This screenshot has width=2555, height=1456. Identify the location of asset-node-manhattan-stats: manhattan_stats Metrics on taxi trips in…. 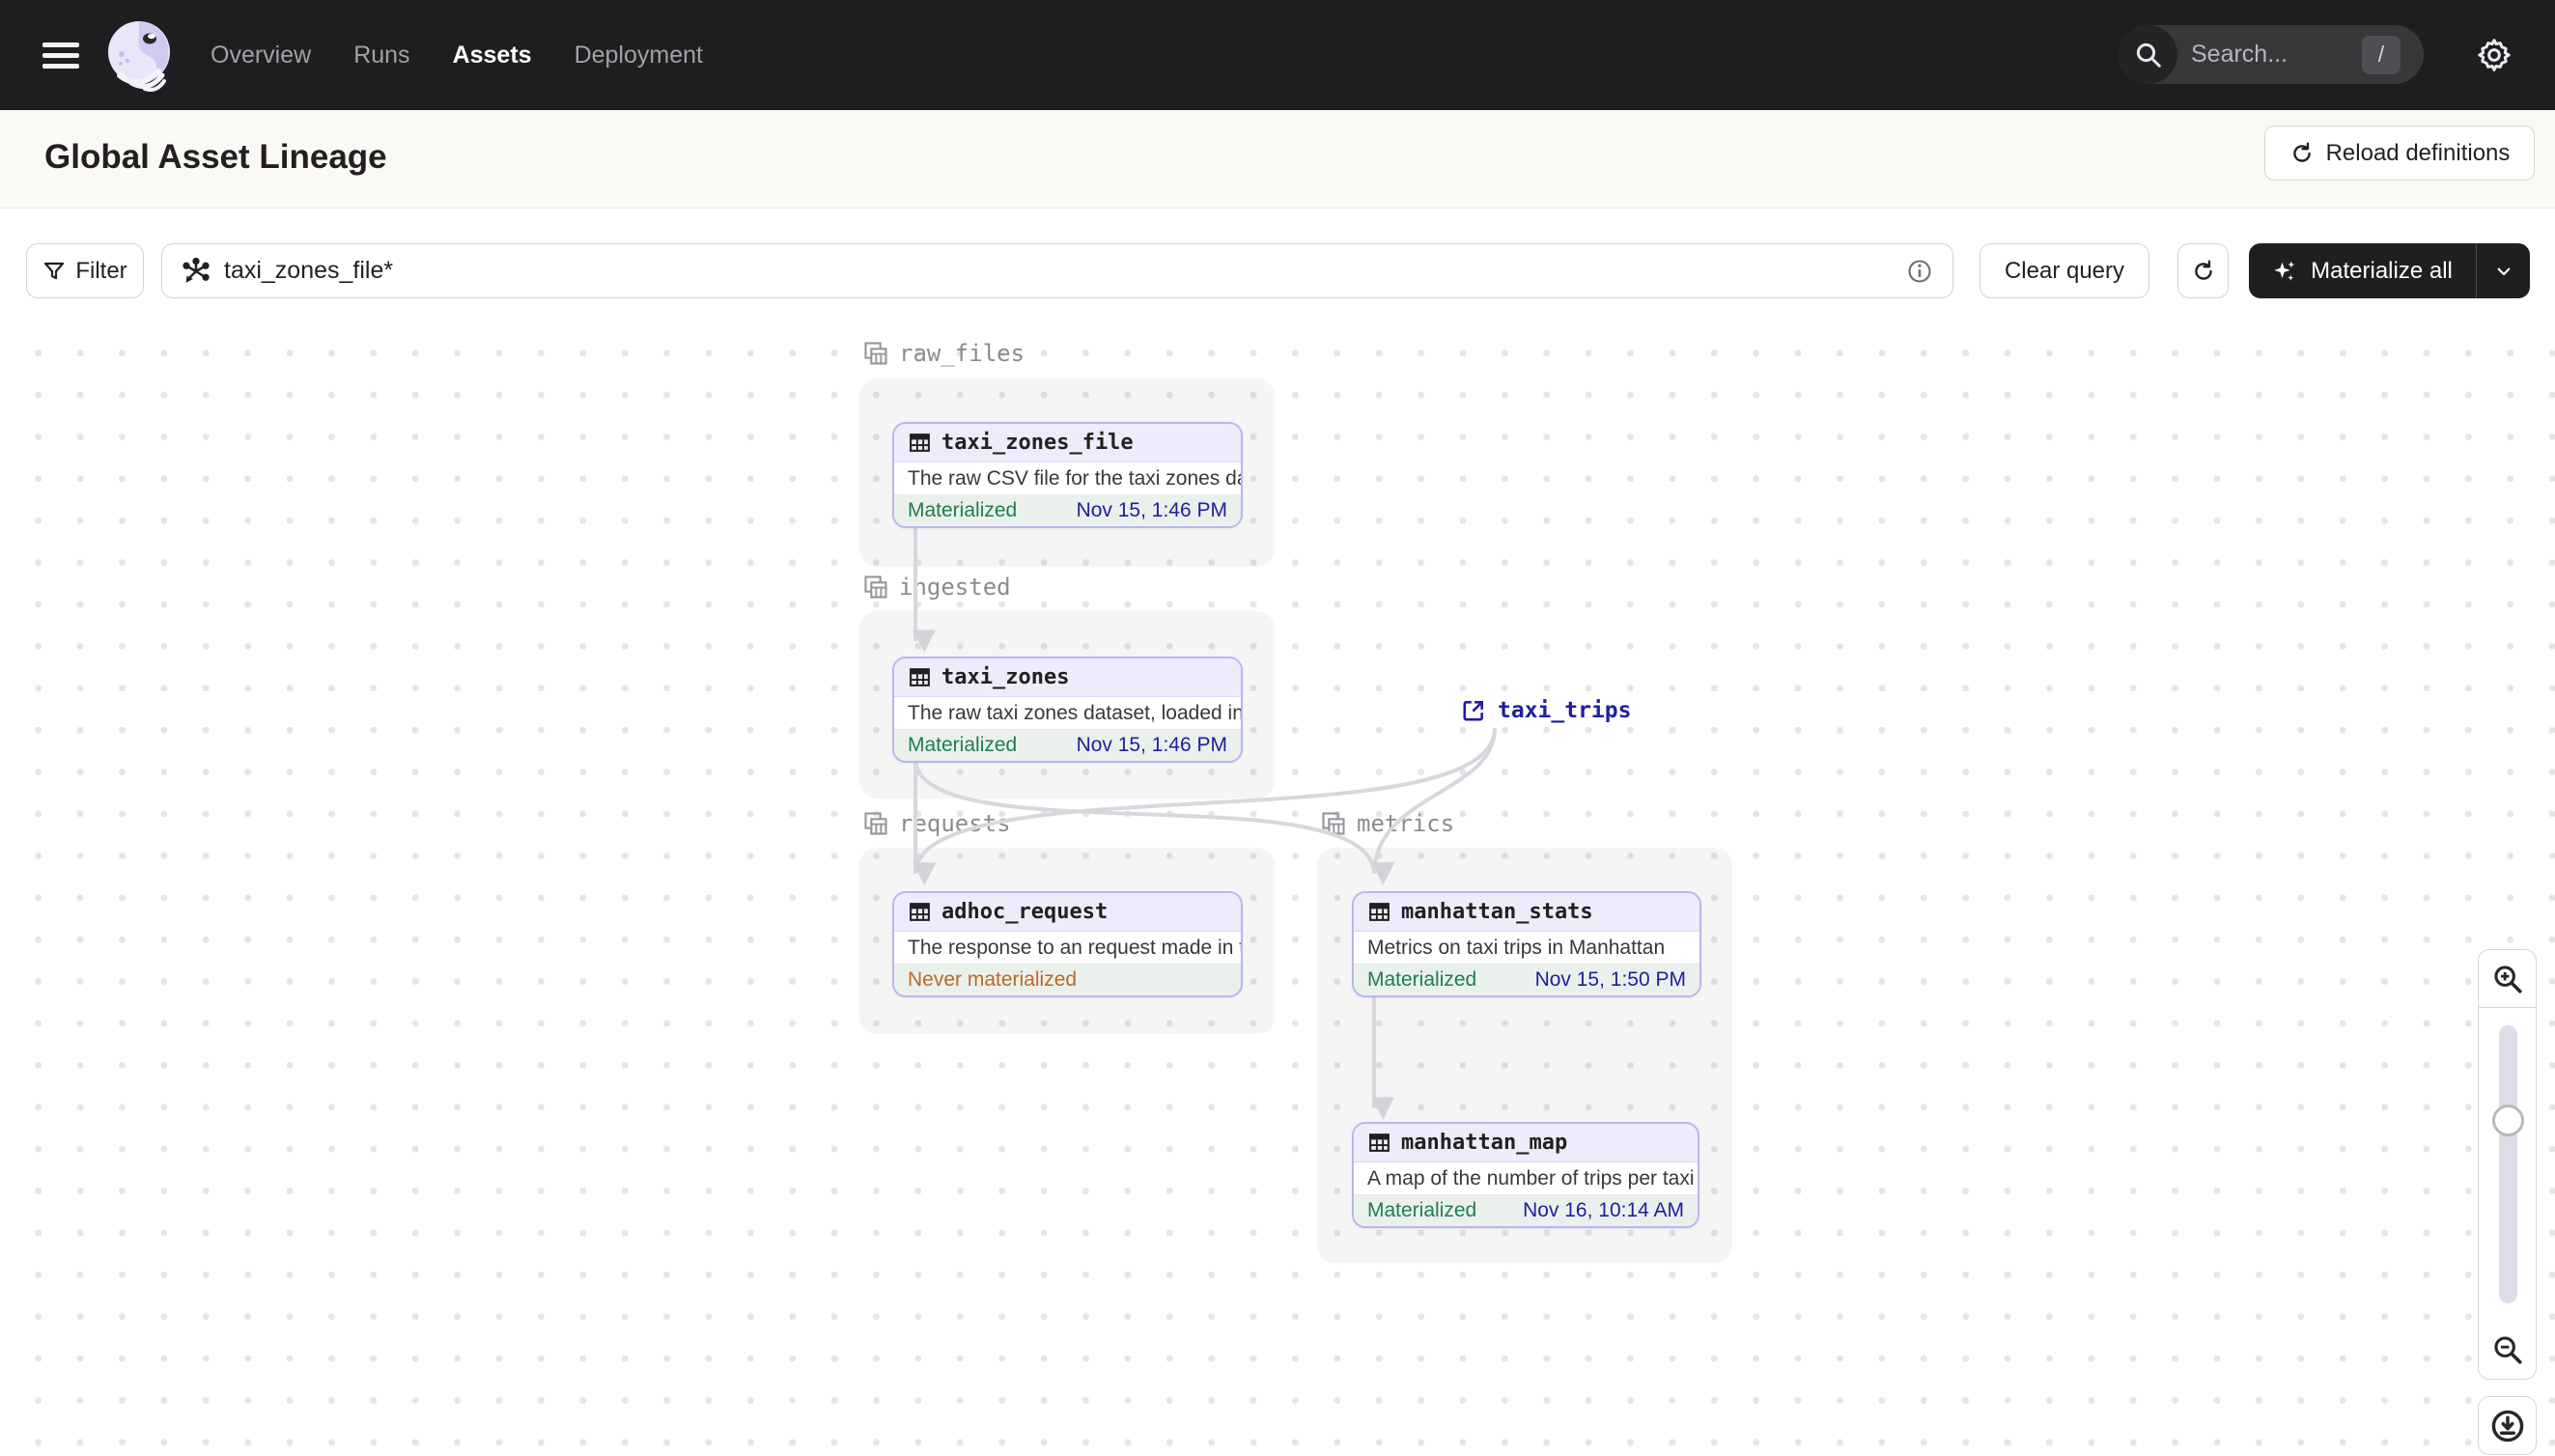
(1526, 944).